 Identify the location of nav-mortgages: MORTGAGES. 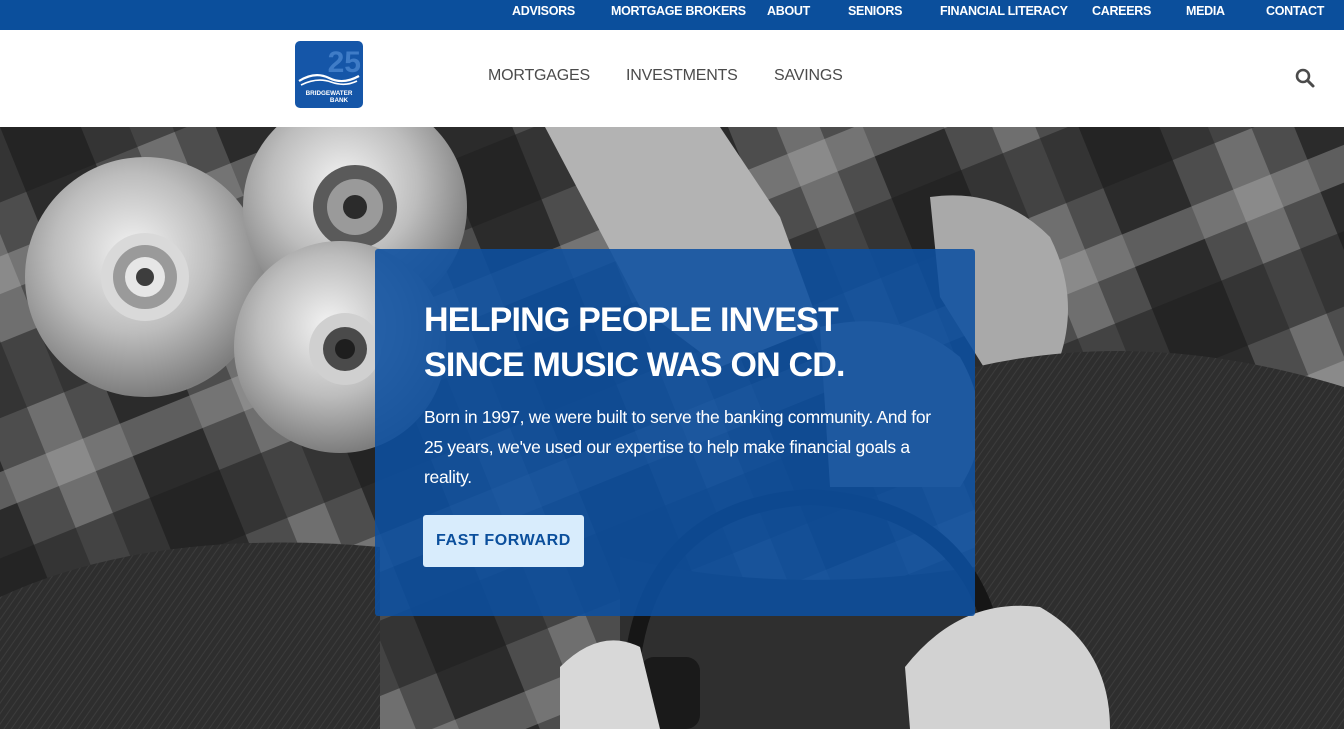
(539, 76).